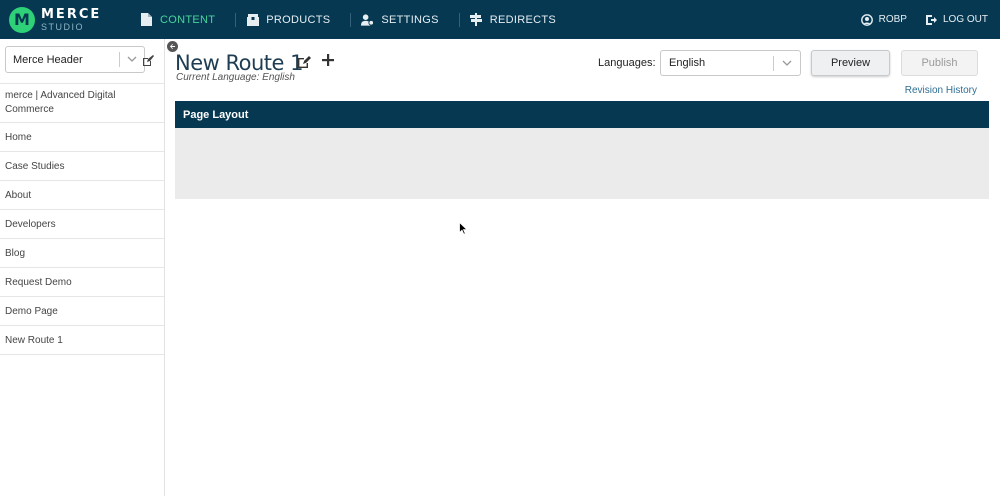 Image resolution: width=1000 pixels, height=496 pixels. What do you see at coordinates (235, 77) in the screenshot?
I see `current-language: Current Language: English` at bounding box center [235, 77].